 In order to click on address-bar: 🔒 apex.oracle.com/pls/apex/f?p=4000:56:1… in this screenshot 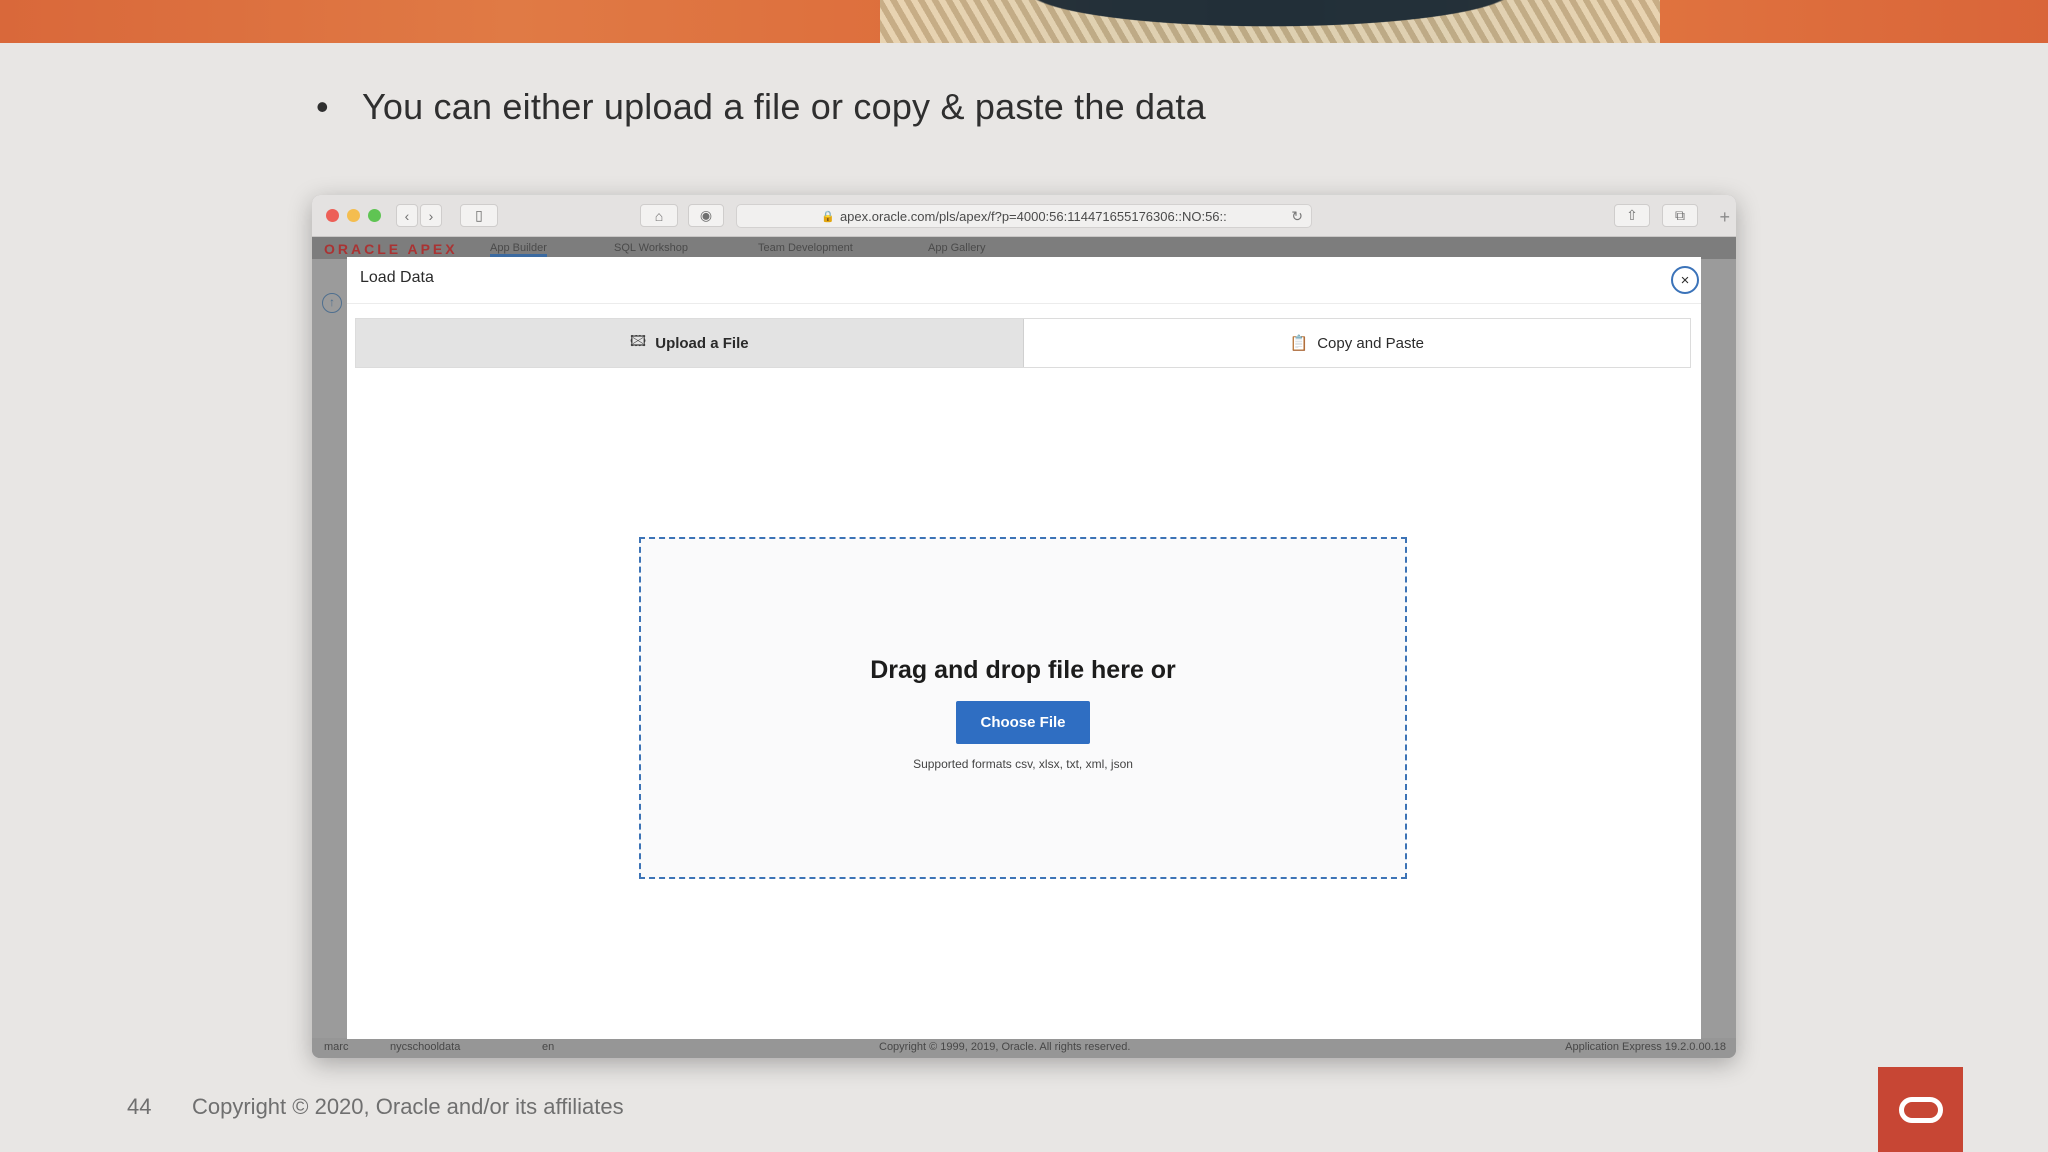, I will do `click(1024, 216)`.